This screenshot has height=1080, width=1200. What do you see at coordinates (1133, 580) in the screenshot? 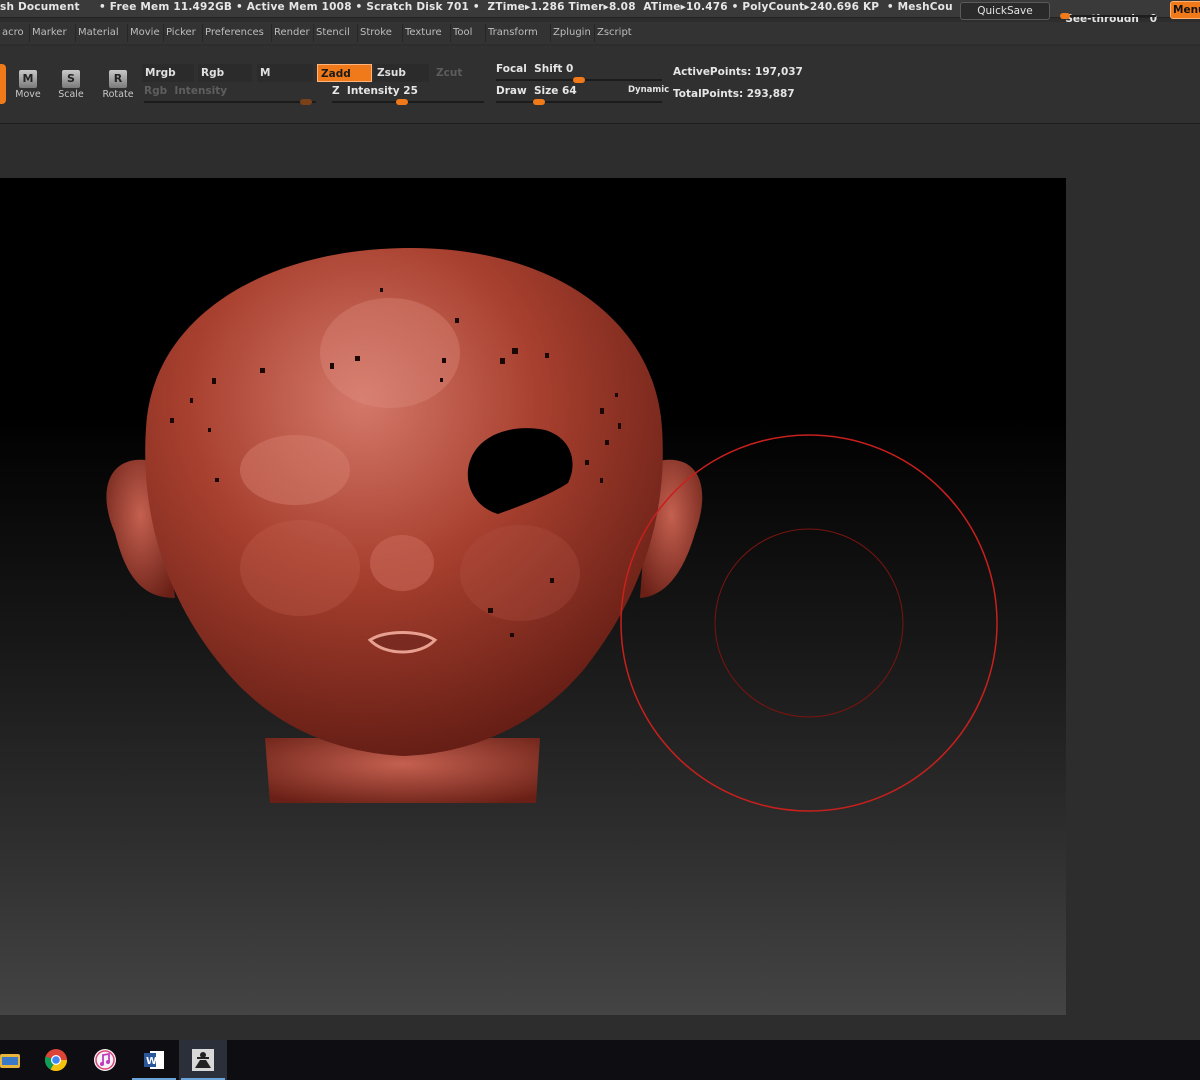
I see `right-panel-area` at bounding box center [1133, 580].